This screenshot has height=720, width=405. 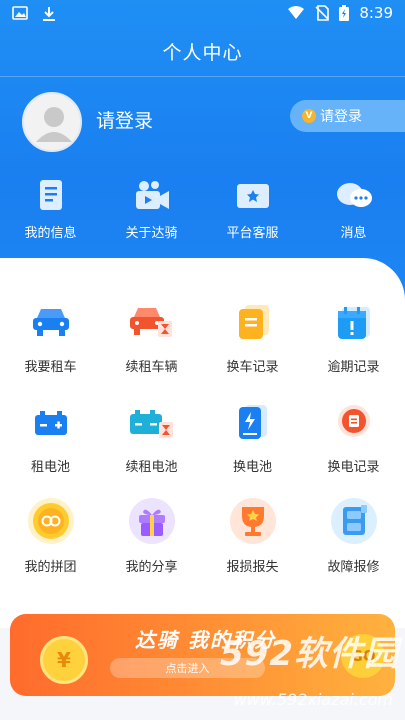 What do you see at coordinates (52, 122) in the screenshot?
I see `avatar` at bounding box center [52, 122].